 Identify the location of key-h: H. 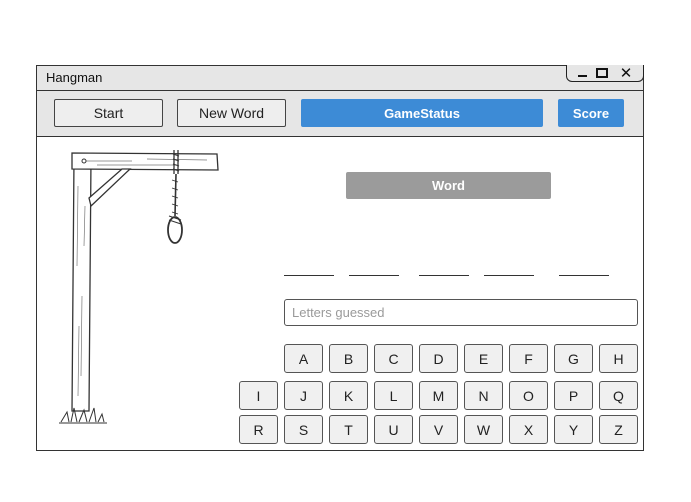
(618, 358).